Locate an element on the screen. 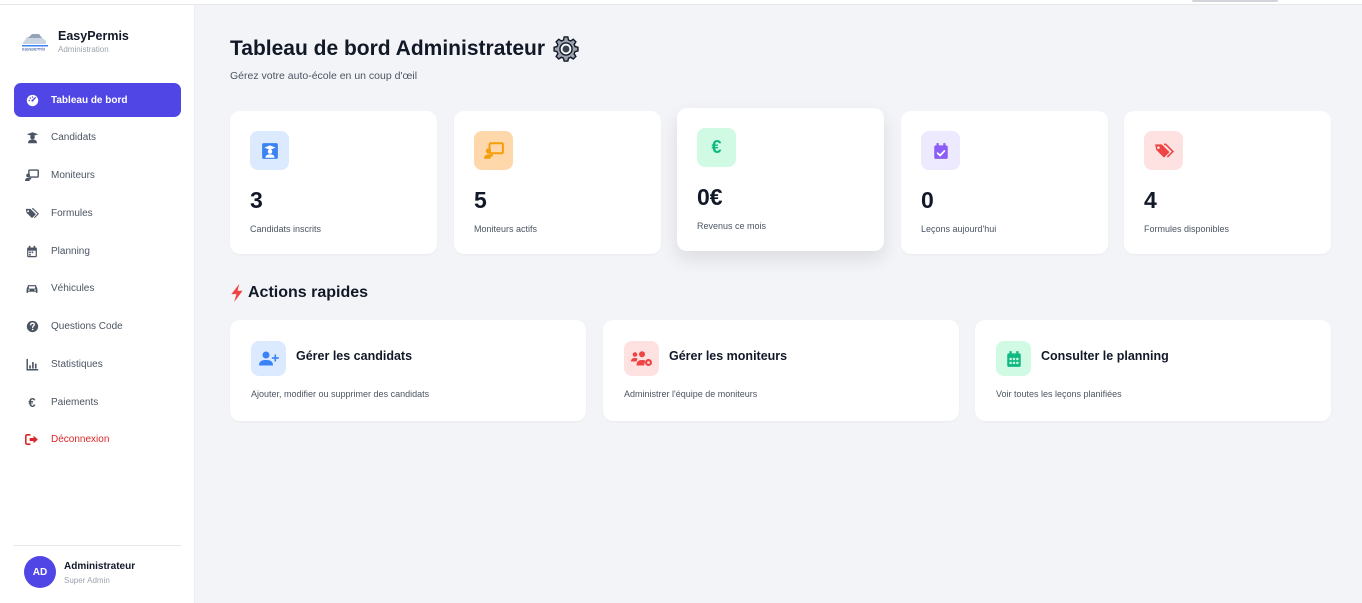  stat-card-moniteurs: 5 Moniteurs actifs is located at coordinates (557, 182).